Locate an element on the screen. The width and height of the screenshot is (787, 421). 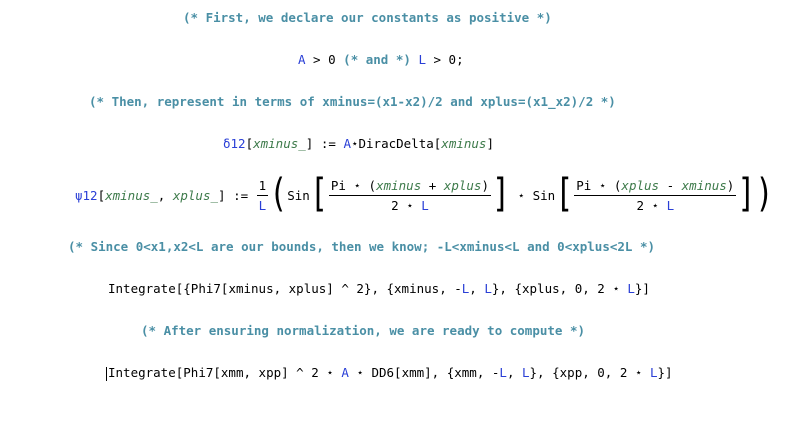
arg-xplus: xplus is located at coordinates (307, 288).